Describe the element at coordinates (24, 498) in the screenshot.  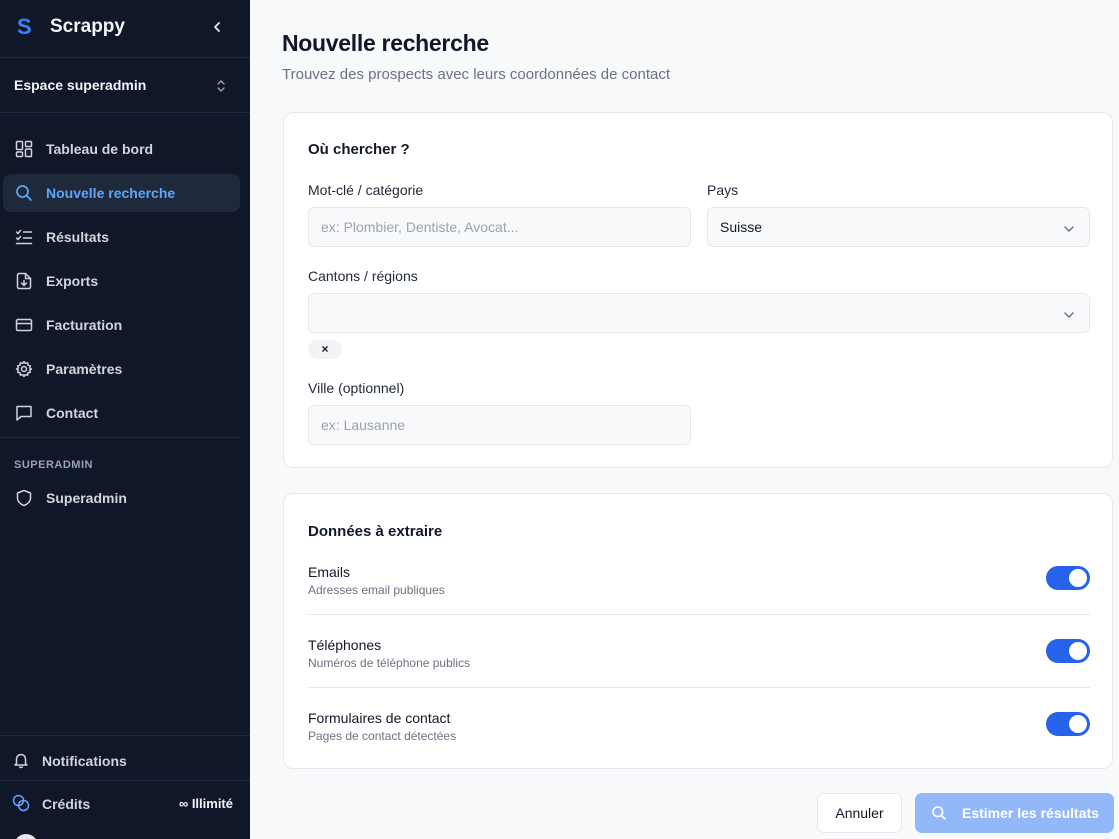
I see `shield-icon` at that location.